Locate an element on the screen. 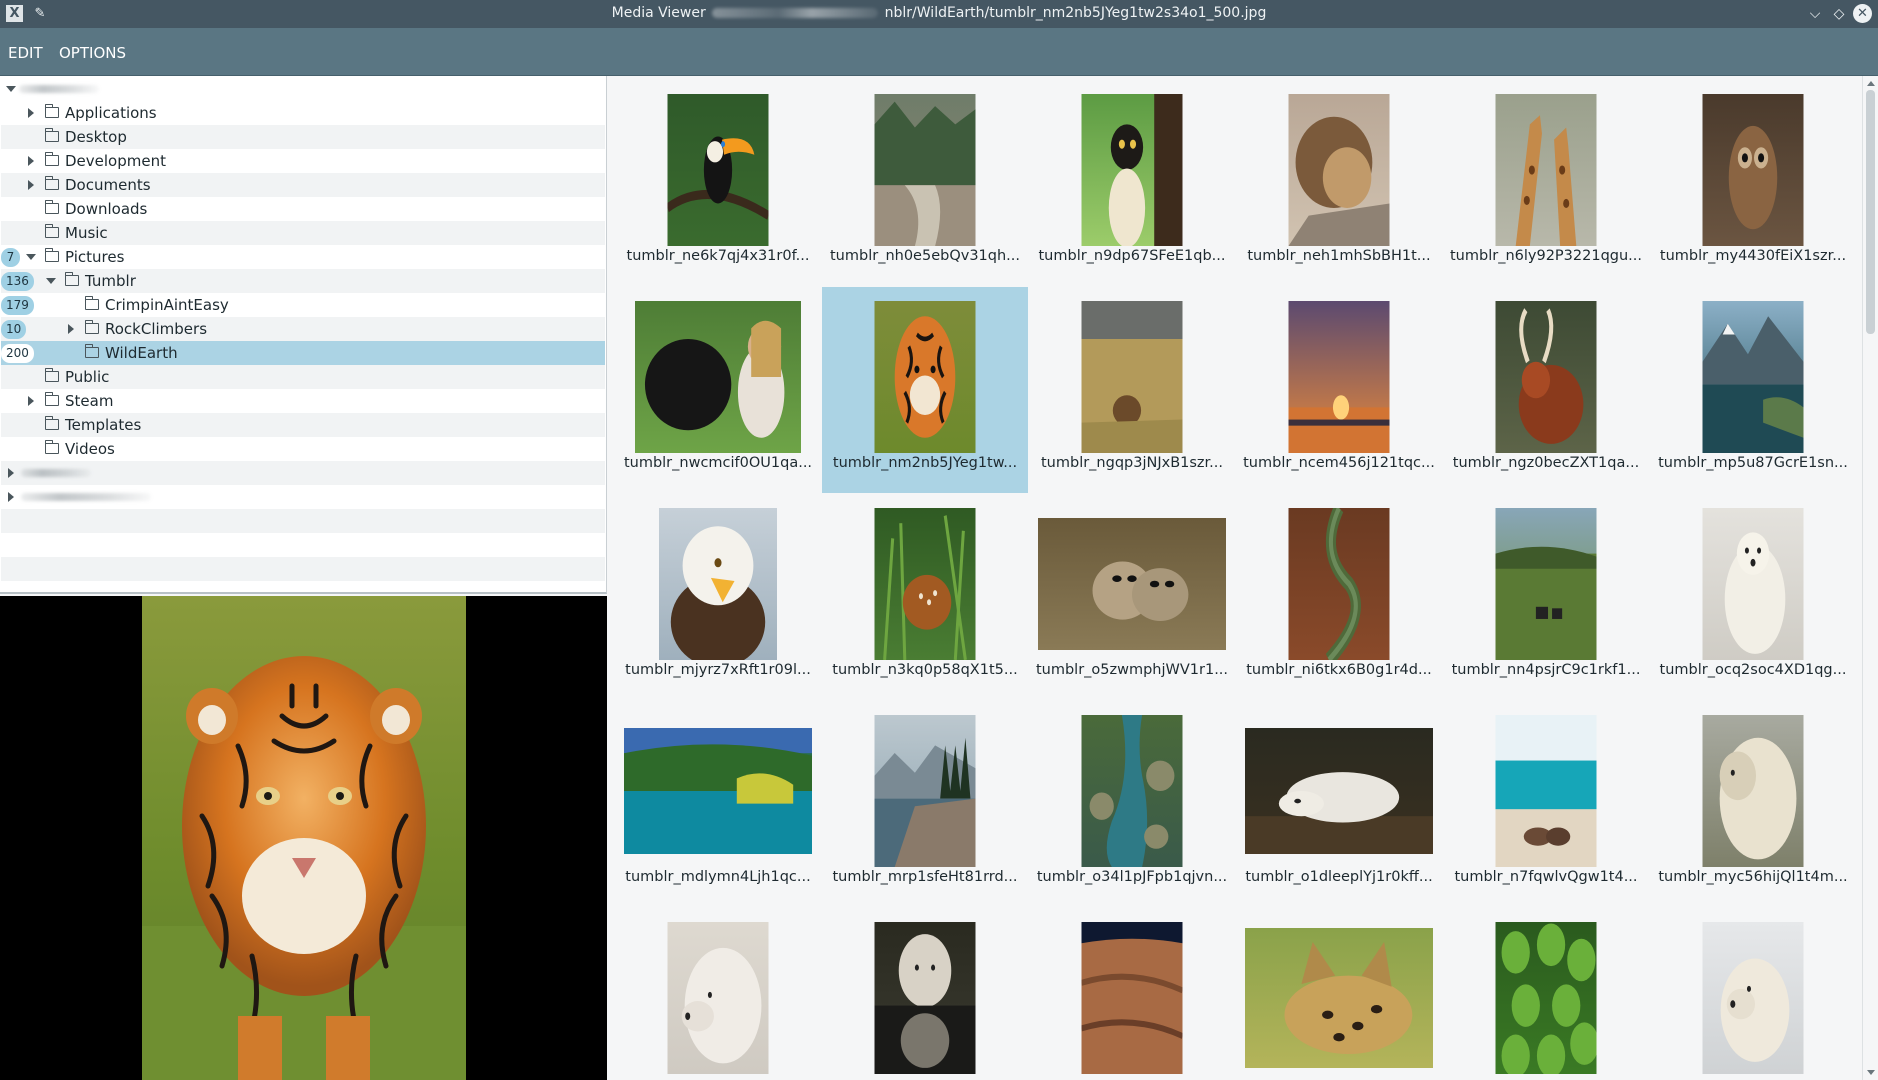 The image size is (1878, 1080). grid-scrollbar is located at coordinates (1870, 578).